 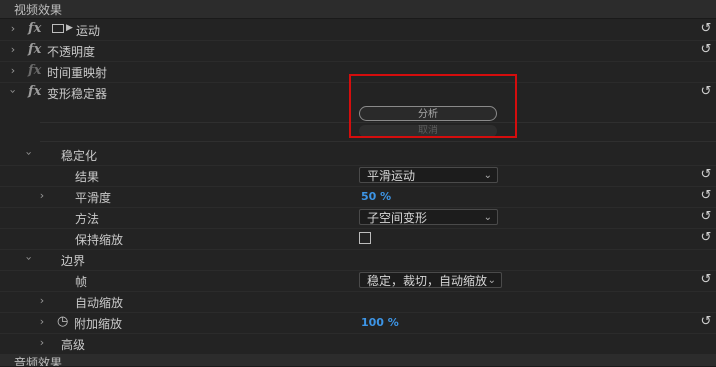 I want to click on result-value: 平滑运动, so click(x=391, y=176).